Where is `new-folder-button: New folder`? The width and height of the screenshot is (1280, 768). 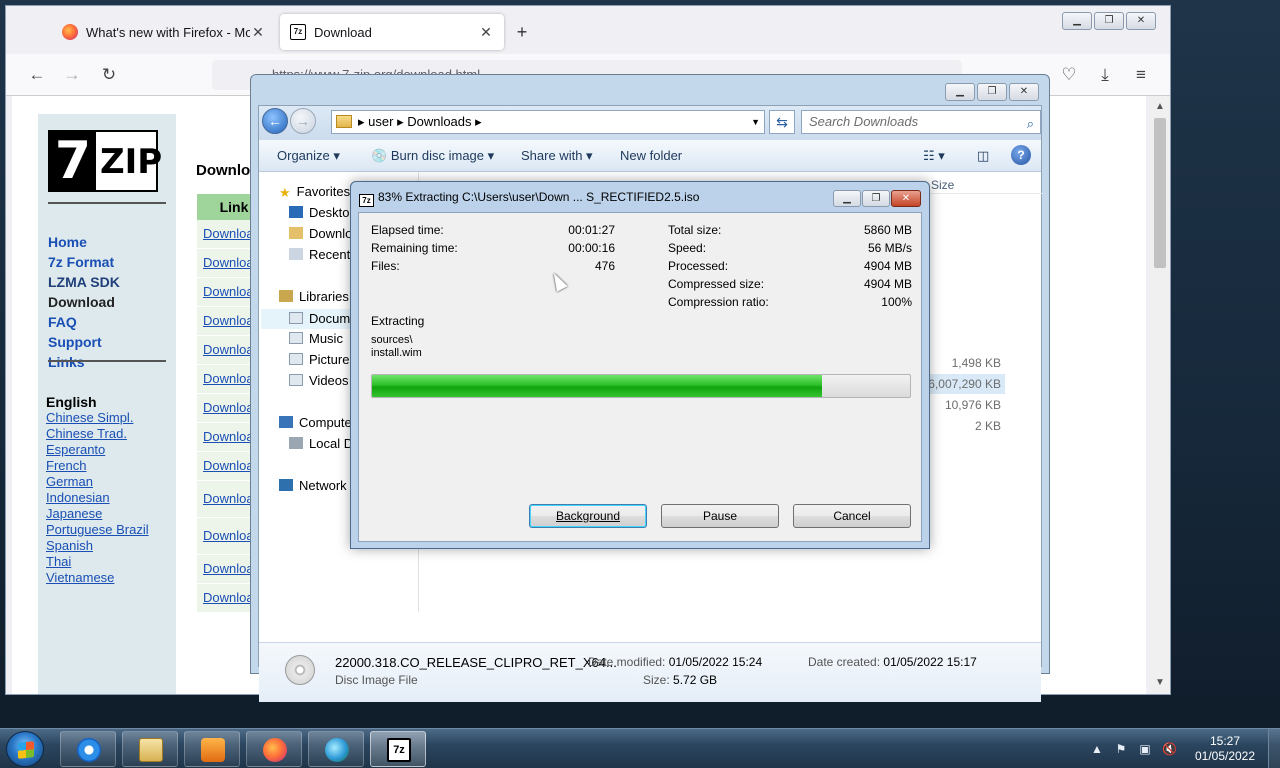 new-folder-button: New folder is located at coordinates (651, 155).